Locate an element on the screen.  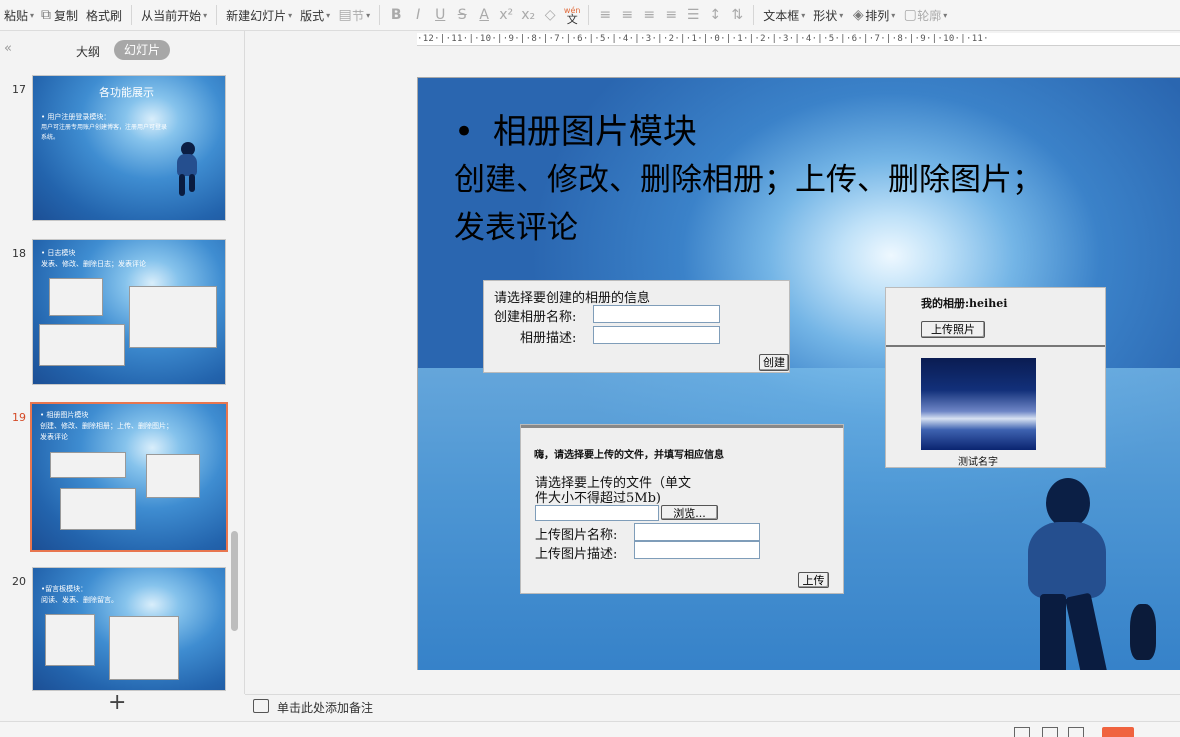
panel-tabs: « 大纲 幻灯片 is located at coordinates (122, 49).